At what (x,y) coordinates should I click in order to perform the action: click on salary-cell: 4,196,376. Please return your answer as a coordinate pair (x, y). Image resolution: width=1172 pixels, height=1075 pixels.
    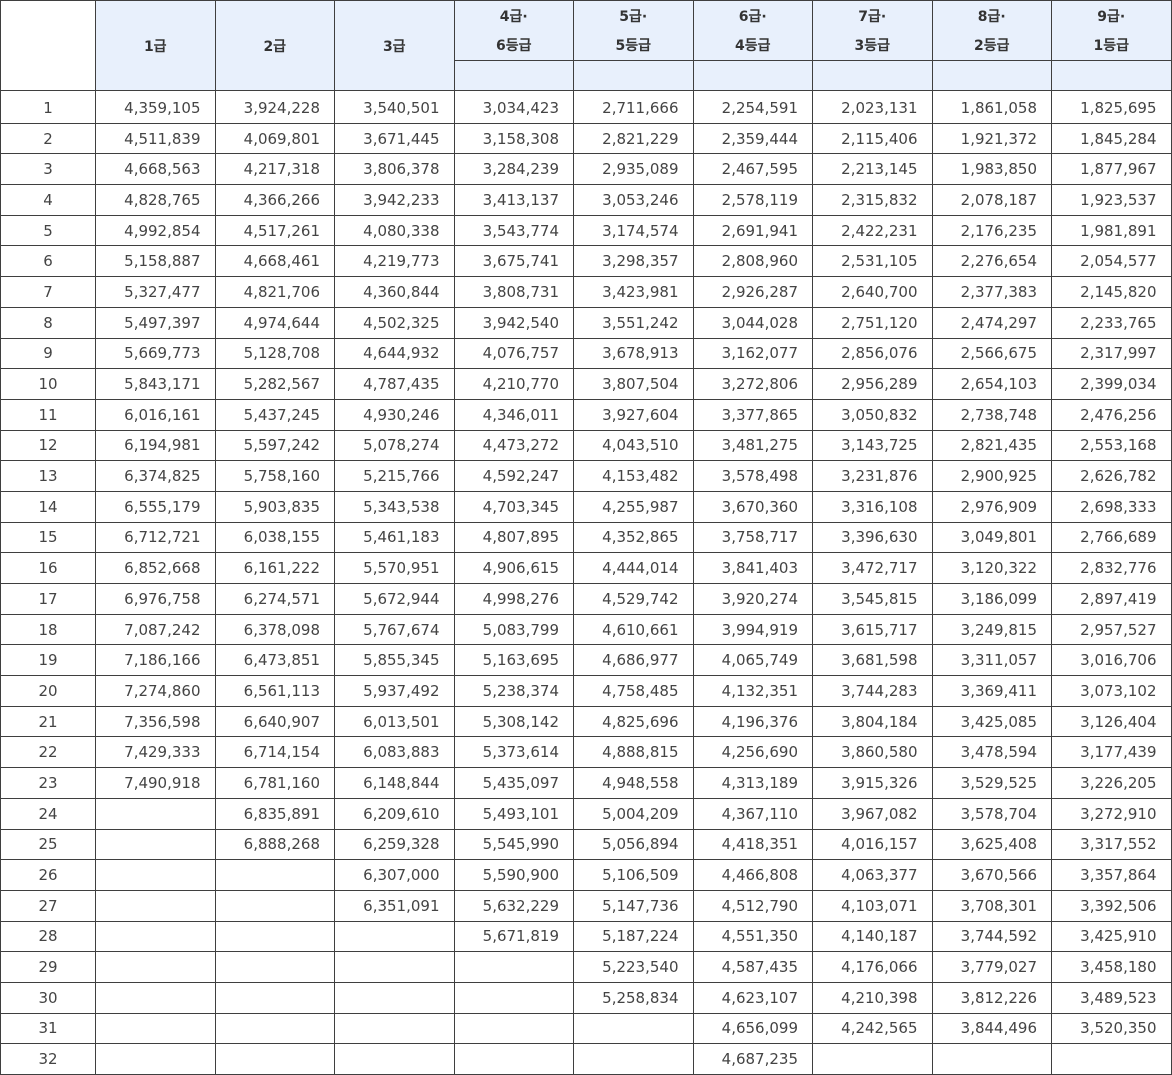
    Looking at the image, I should click on (752, 721).